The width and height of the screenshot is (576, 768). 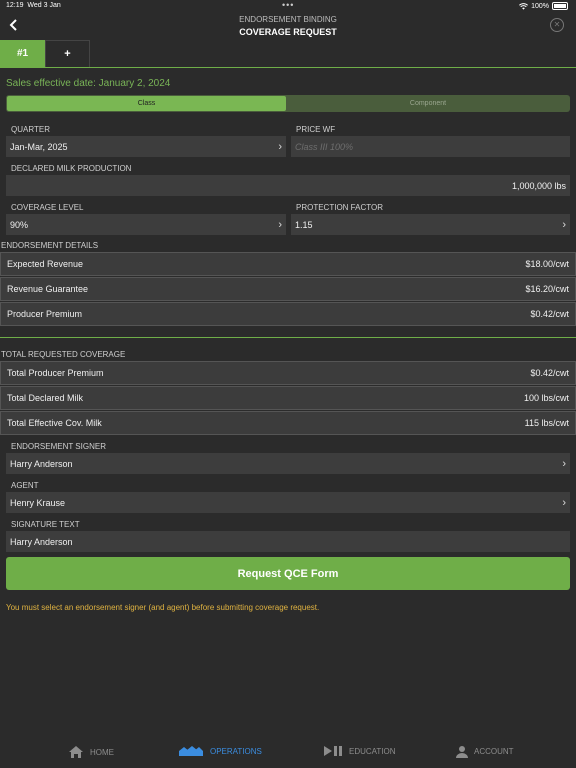 I want to click on table-row: Total Effective Cov. Milk 115 lbs/cwt, so click(x=288, y=423).